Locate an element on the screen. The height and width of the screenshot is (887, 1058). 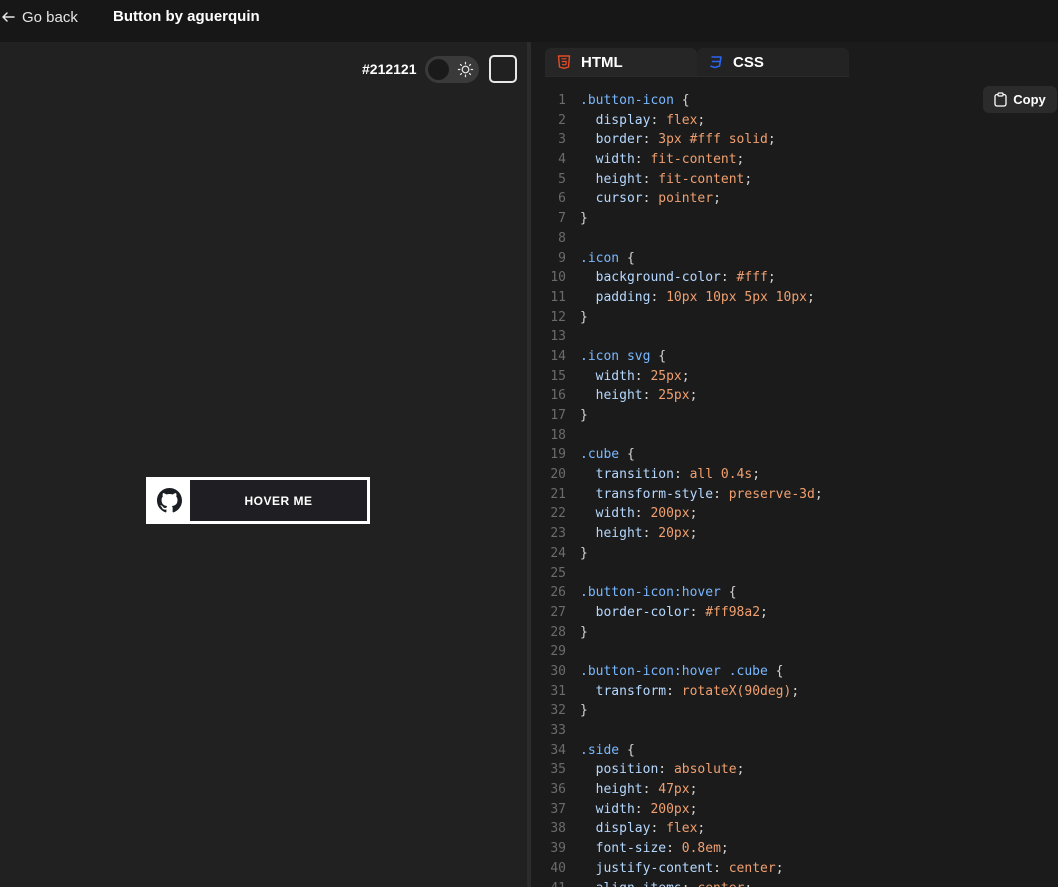
code-text: .icon svg { is located at coordinates (623, 356).